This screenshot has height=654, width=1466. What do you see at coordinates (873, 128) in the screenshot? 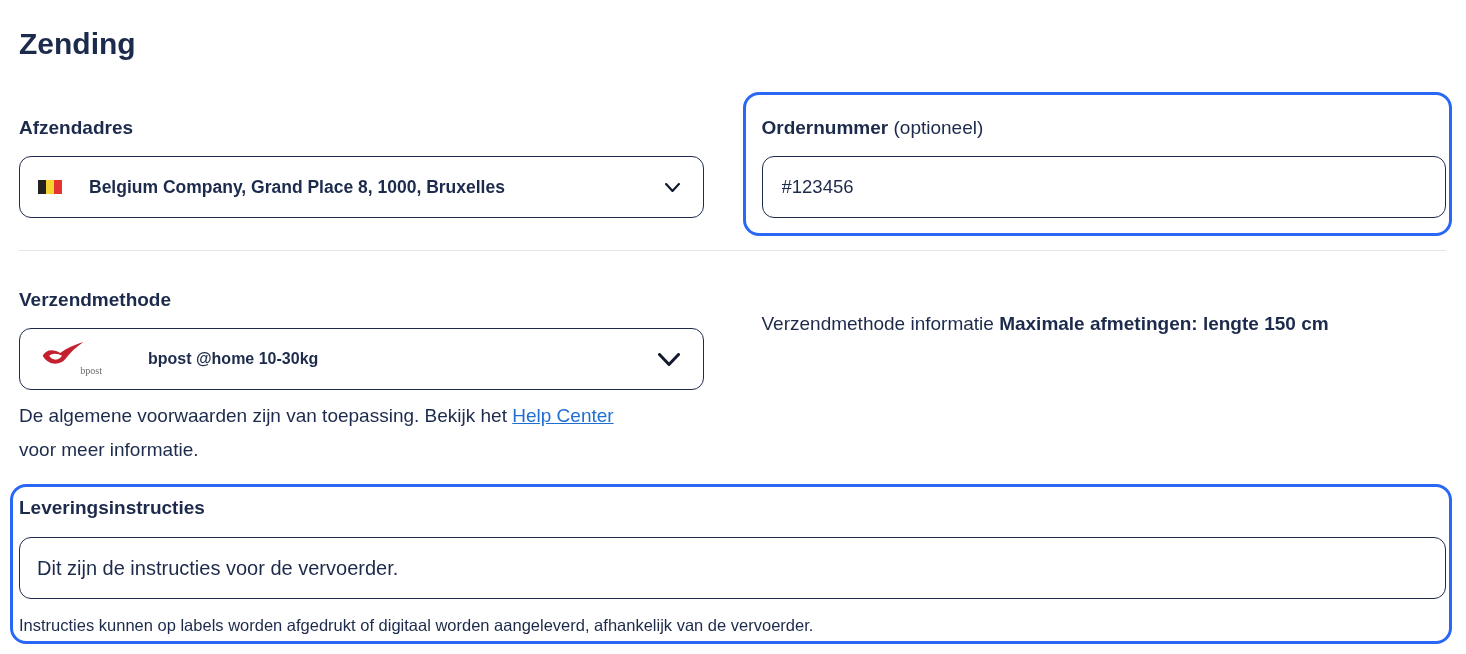
I see `field-label: Ordernummer (optioneel)` at bounding box center [873, 128].